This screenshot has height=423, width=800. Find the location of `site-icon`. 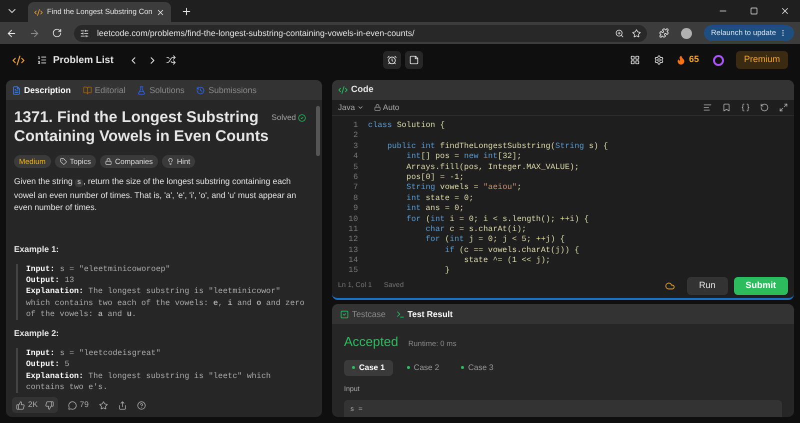

site-icon is located at coordinates (38, 12).